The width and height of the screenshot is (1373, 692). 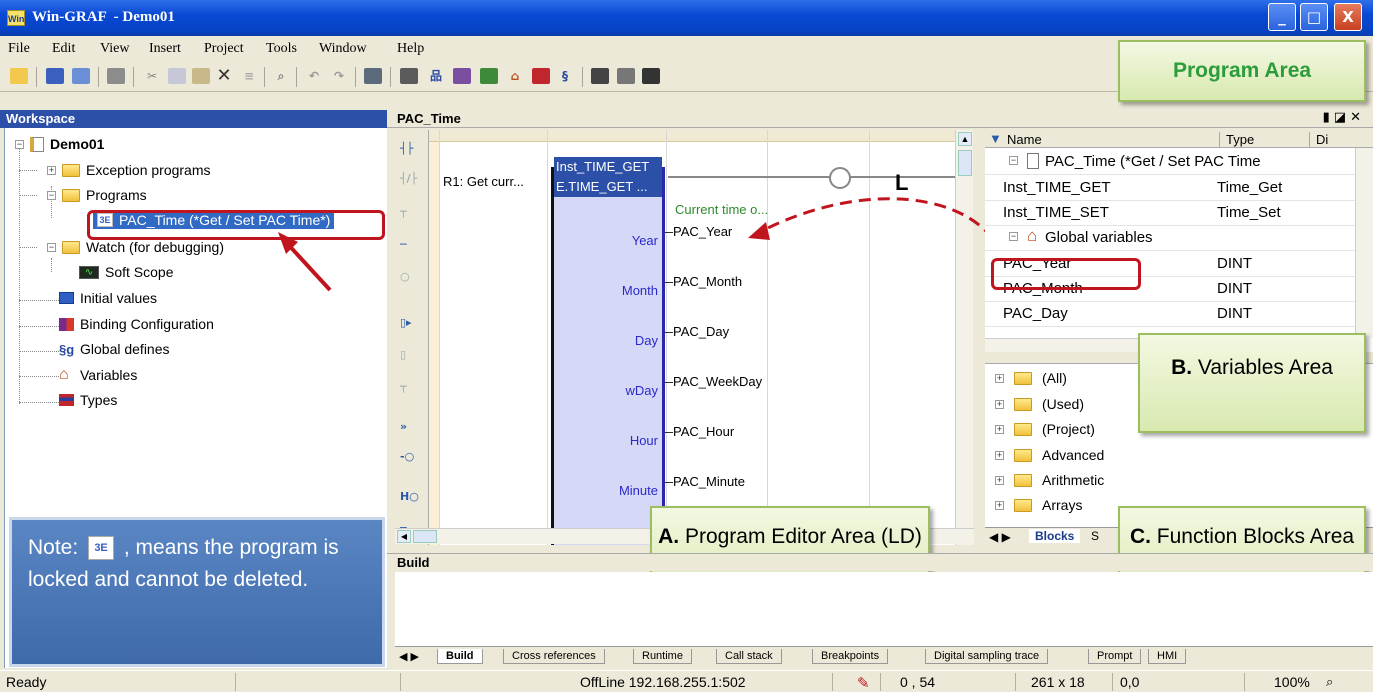 I want to click on tree-programs: − Programs, so click(x=97, y=195).